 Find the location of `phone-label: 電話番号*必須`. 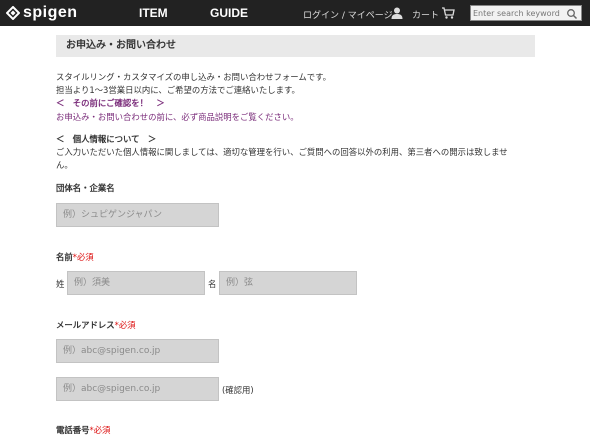

phone-label: 電話番号*必須 is located at coordinates (83, 430).